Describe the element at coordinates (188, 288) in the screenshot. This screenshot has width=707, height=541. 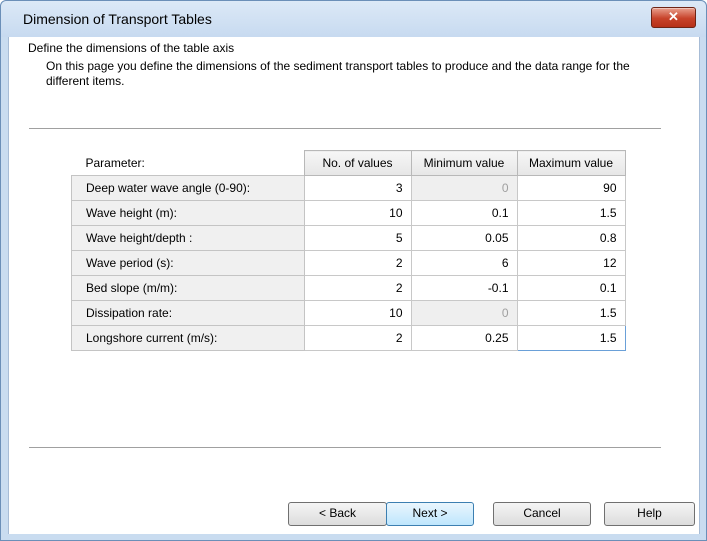
I see `row-label: Bed slope (m/m):` at that location.